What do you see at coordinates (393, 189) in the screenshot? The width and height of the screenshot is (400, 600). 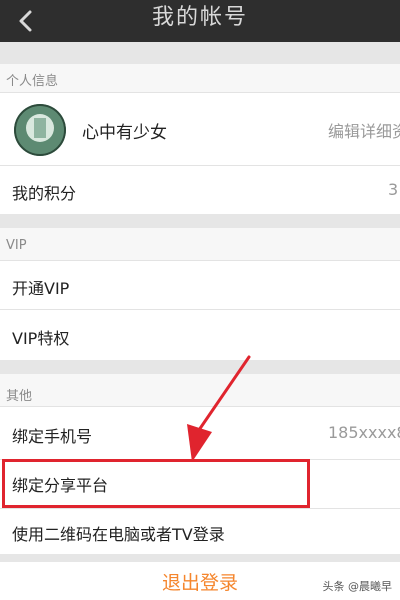 I see `points-value: 3` at bounding box center [393, 189].